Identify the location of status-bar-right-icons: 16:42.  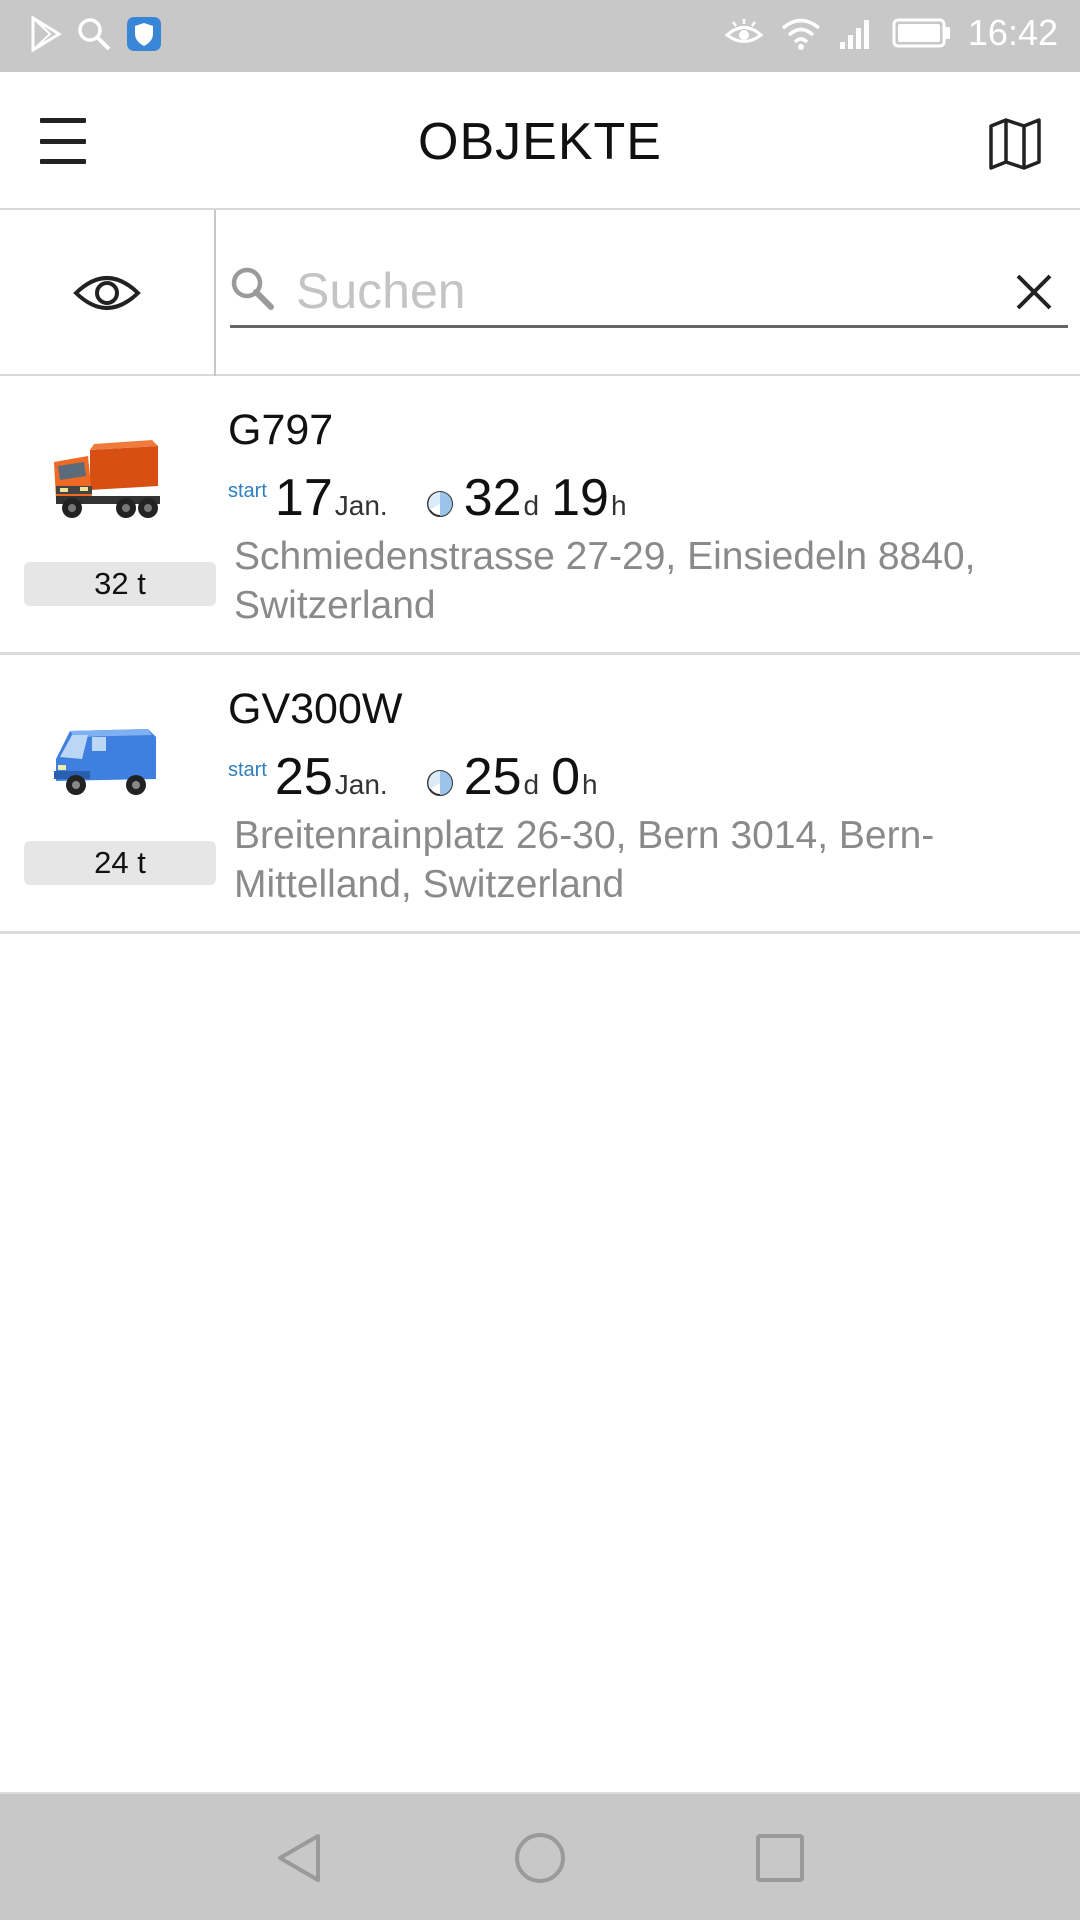
(891, 33).